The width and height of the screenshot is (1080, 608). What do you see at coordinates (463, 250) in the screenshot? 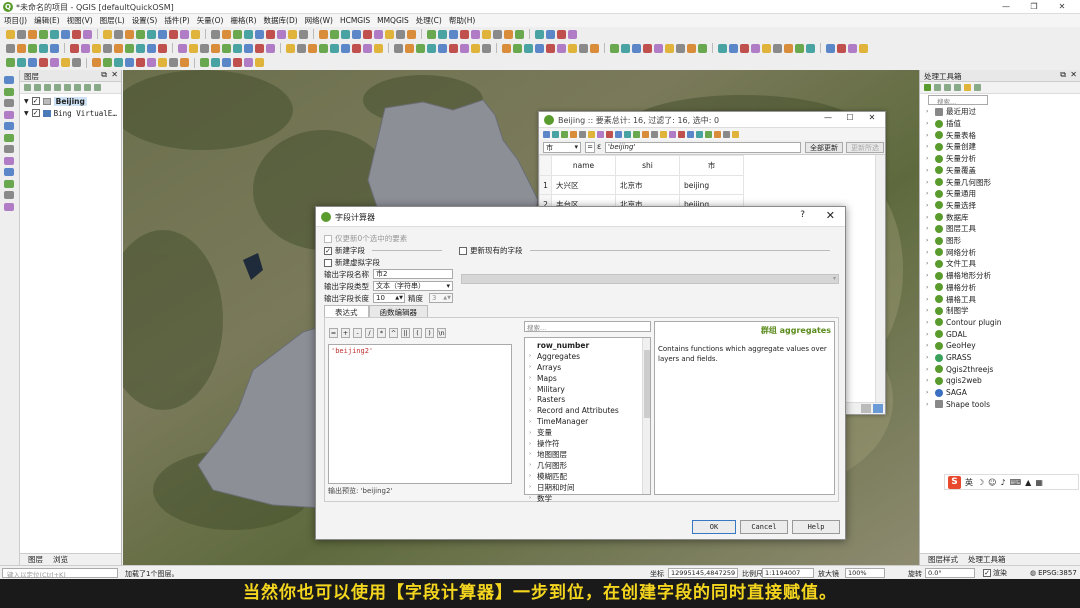
I see `update-existing-checkbox` at bounding box center [463, 250].